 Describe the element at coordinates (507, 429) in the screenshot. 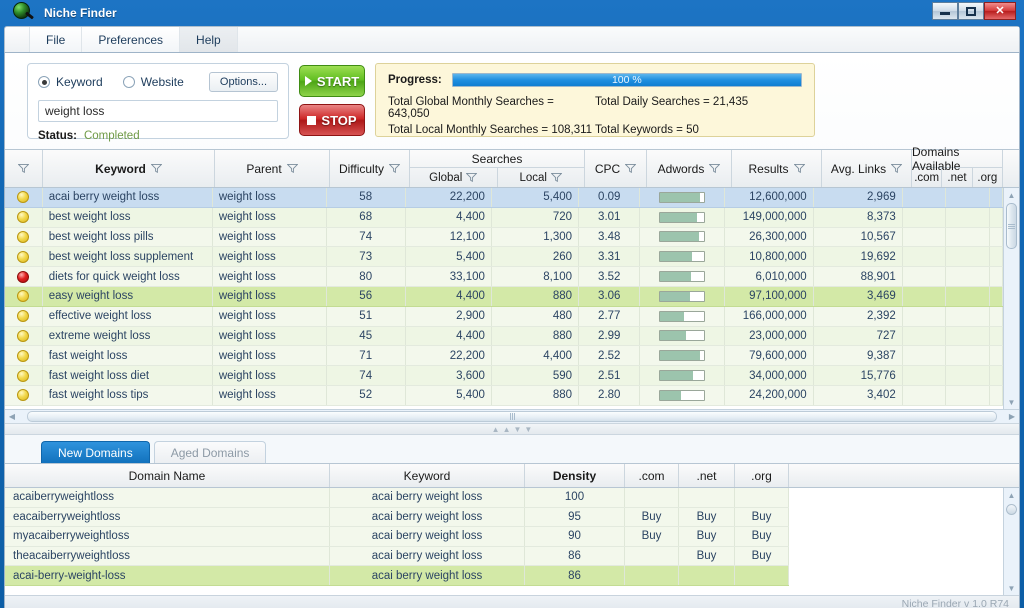

I see `splitter-up-icon: ▲` at that location.